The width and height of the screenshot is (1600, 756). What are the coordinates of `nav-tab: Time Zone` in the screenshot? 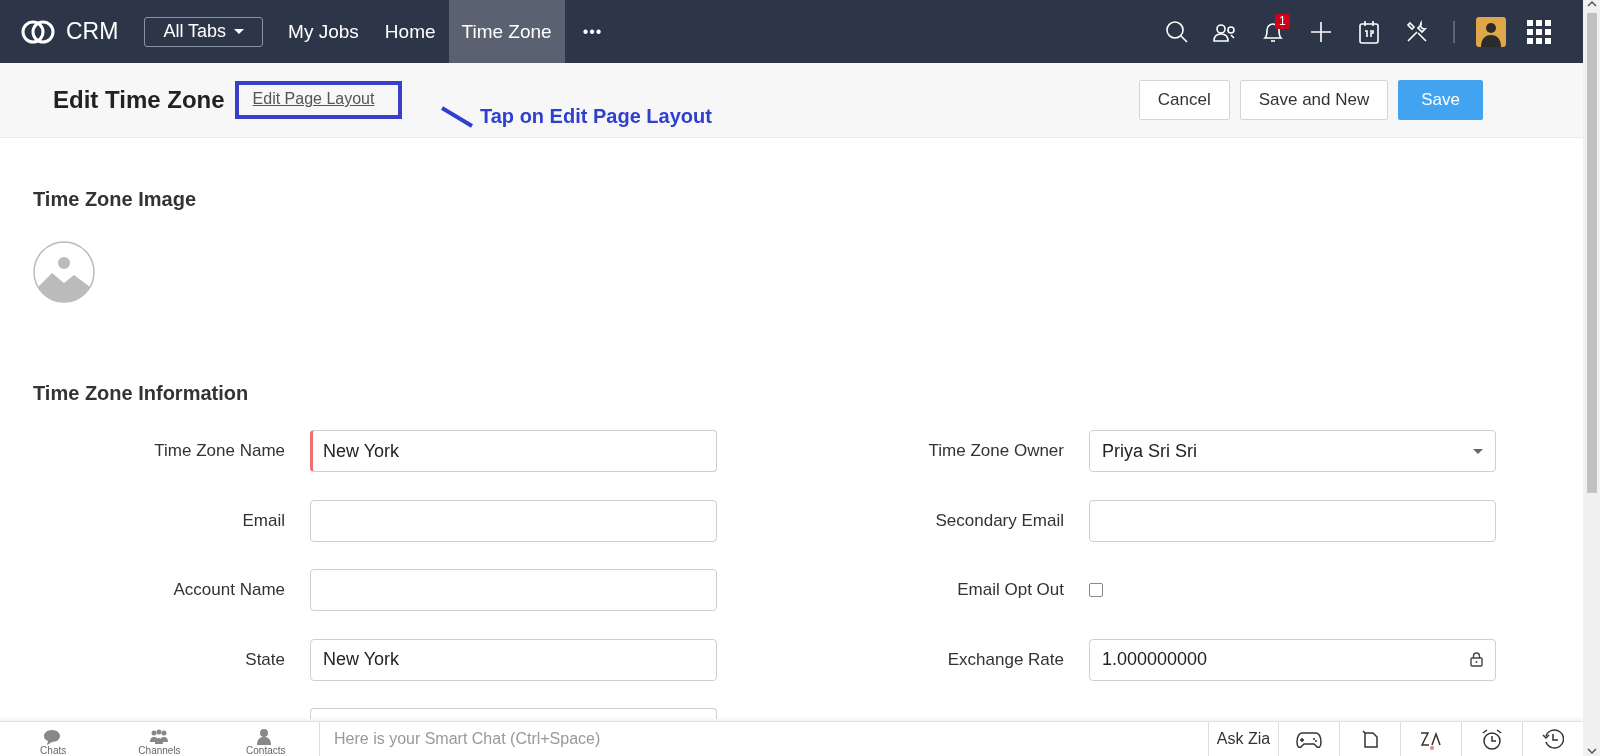 It's located at (506, 31).